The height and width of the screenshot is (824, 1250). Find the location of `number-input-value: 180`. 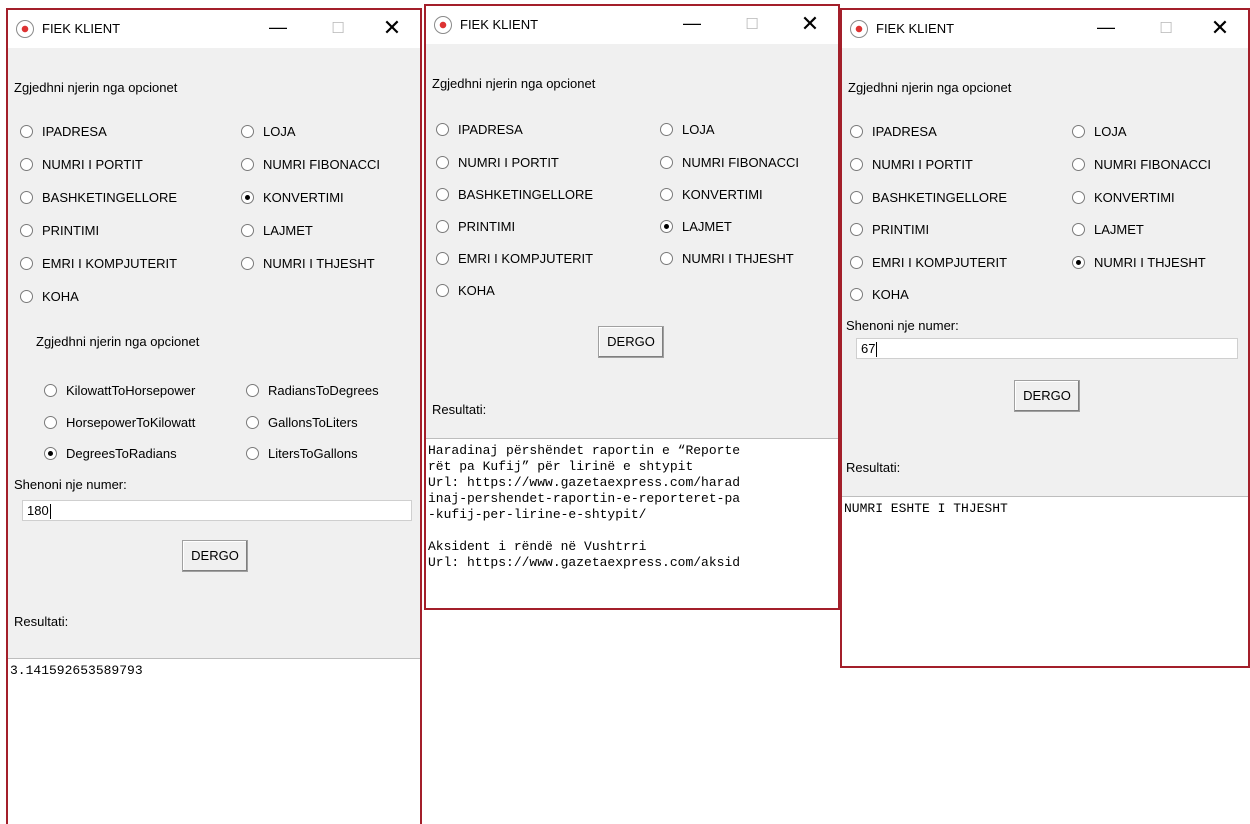

number-input-value: 180 is located at coordinates (38, 510).